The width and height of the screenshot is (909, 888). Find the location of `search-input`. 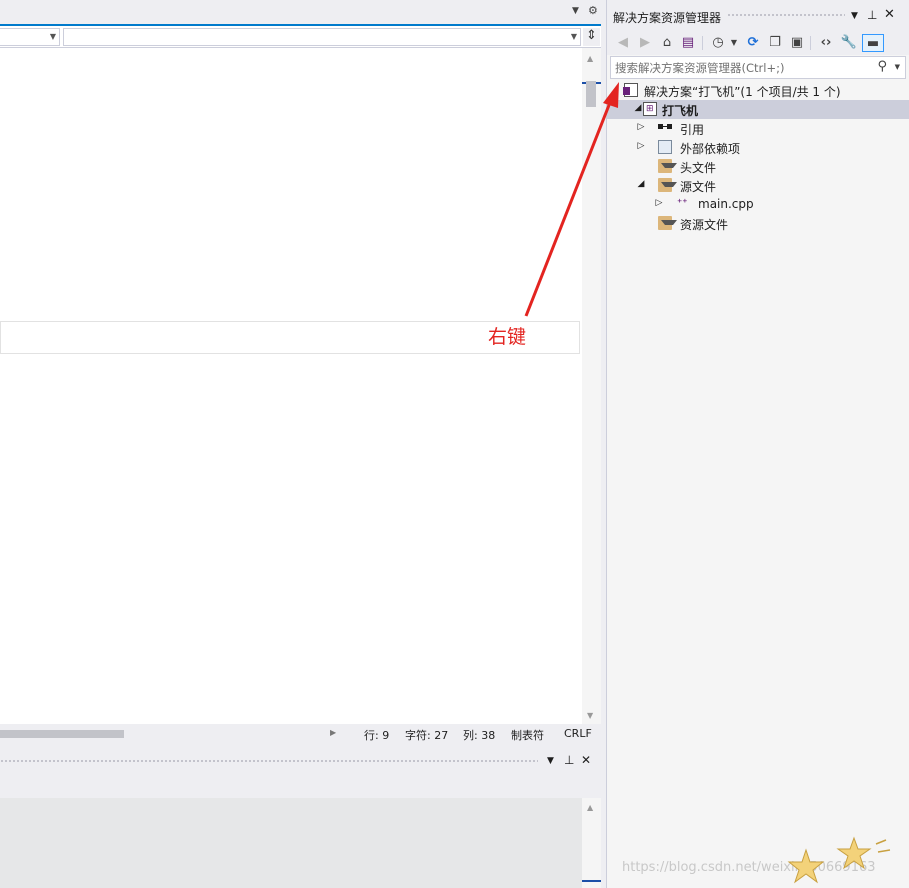

search-input is located at coordinates (744, 67).